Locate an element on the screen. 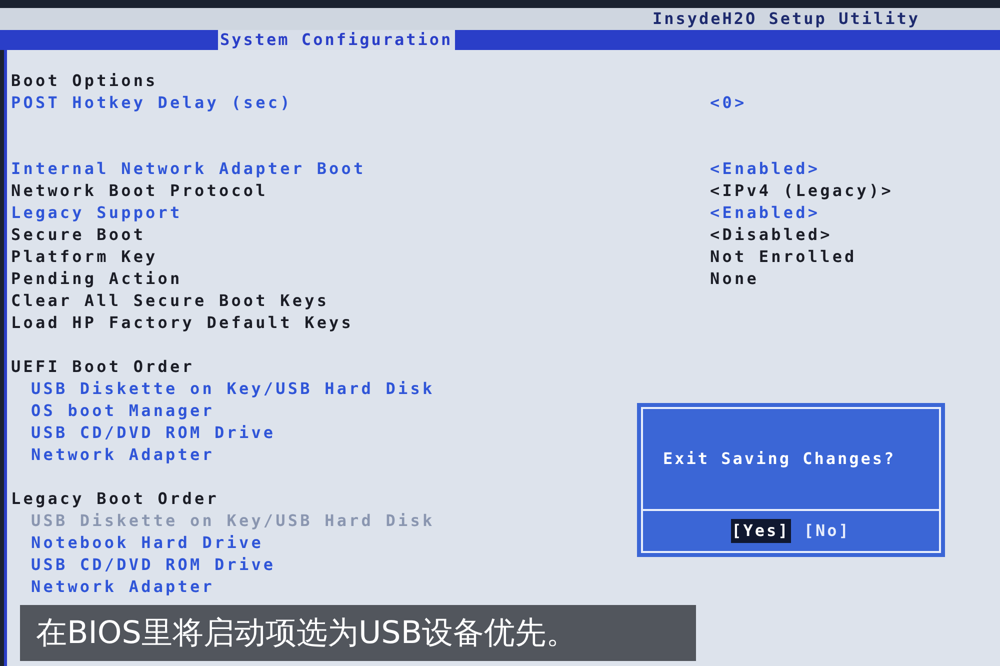 This screenshot has height=666, width=1000. setting-value: <Disabled> is located at coordinates (771, 235).